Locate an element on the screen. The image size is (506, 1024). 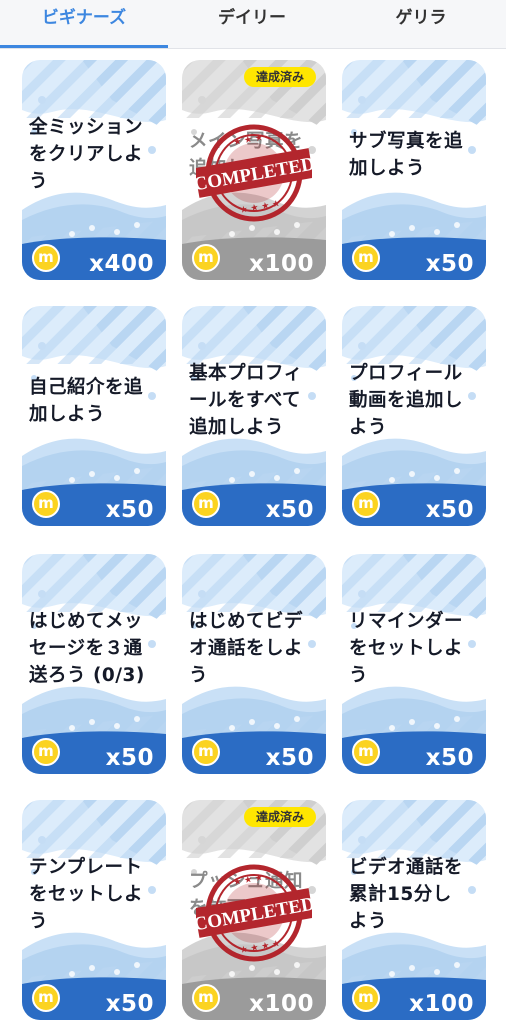
mission-title: ビデオ通話を 累計15分し よう is located at coordinates (406, 894).